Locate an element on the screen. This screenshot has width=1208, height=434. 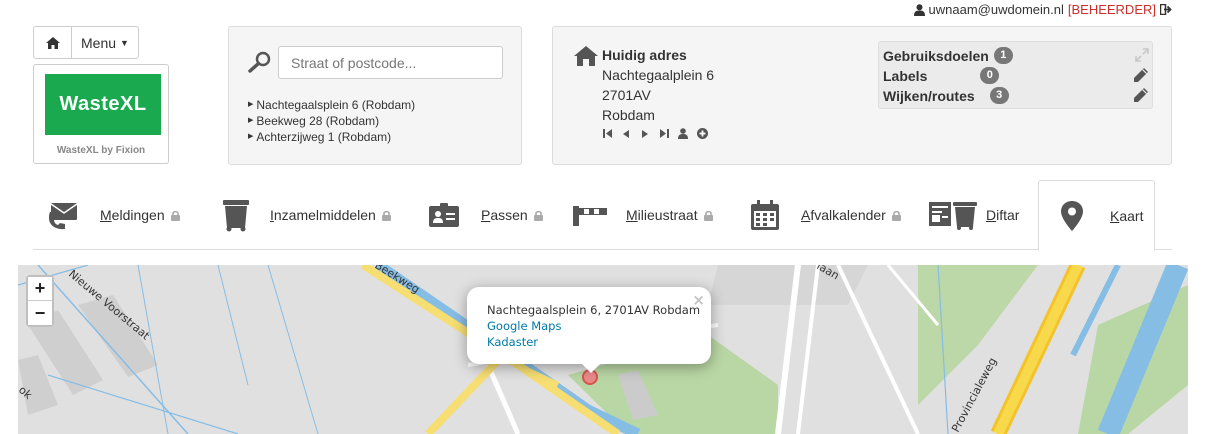
logout-icon is located at coordinates (1166, 9).